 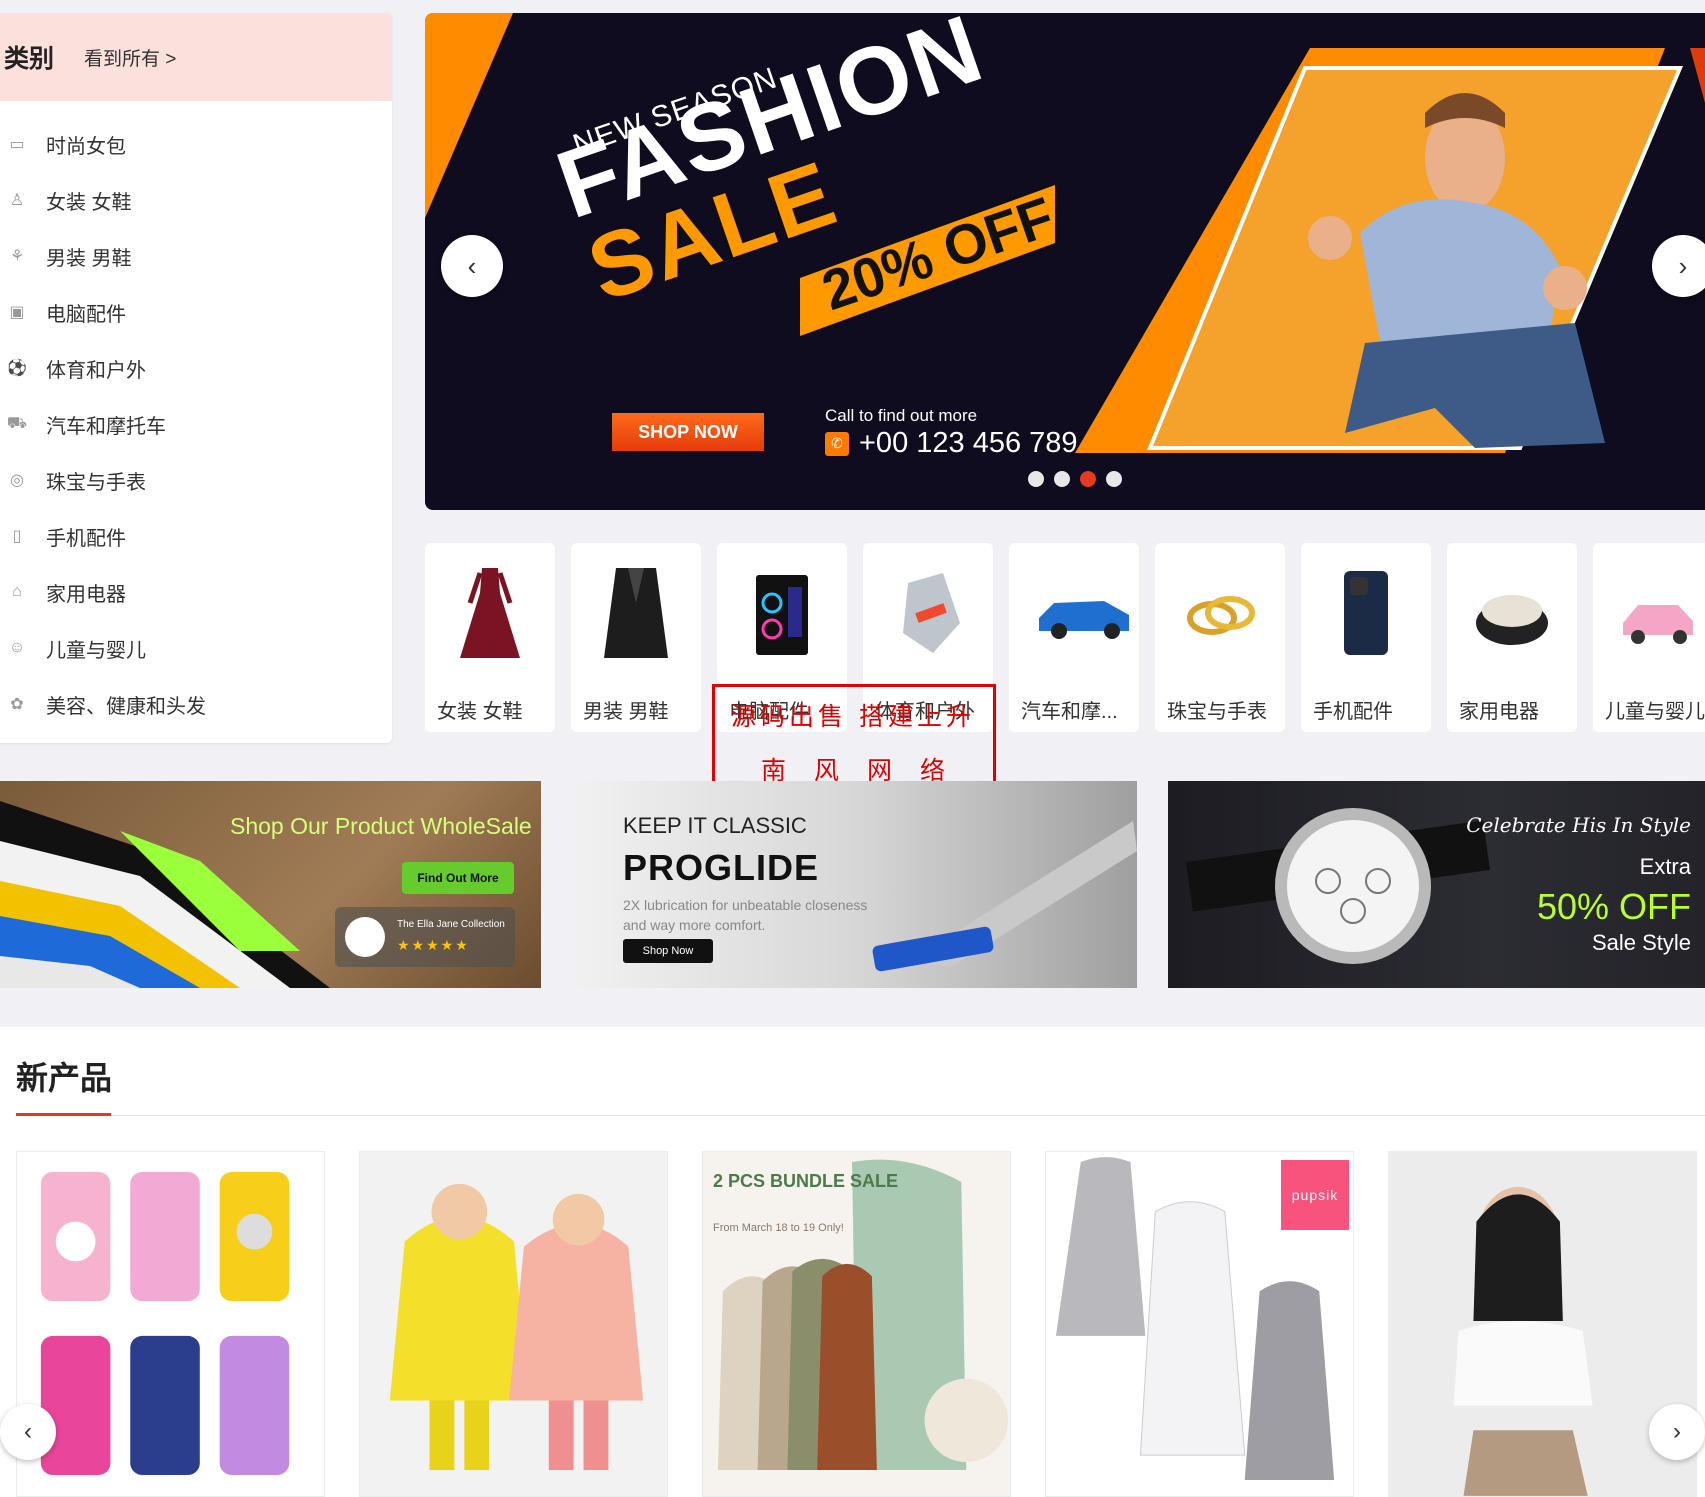 I want to click on products-prev-button: ‹, so click(x=28, y=1432).